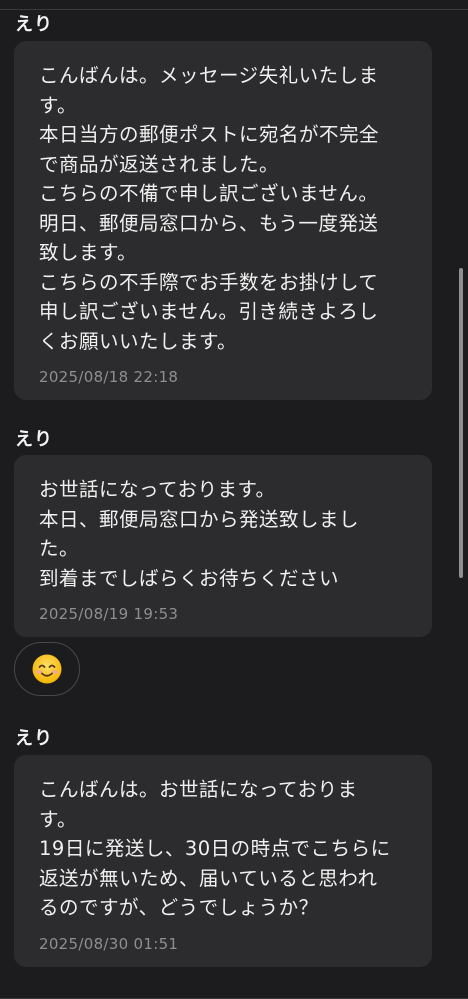 The height and width of the screenshot is (999, 468). I want to click on message-timestamp: 2025/08/30 01:51, so click(109, 943).